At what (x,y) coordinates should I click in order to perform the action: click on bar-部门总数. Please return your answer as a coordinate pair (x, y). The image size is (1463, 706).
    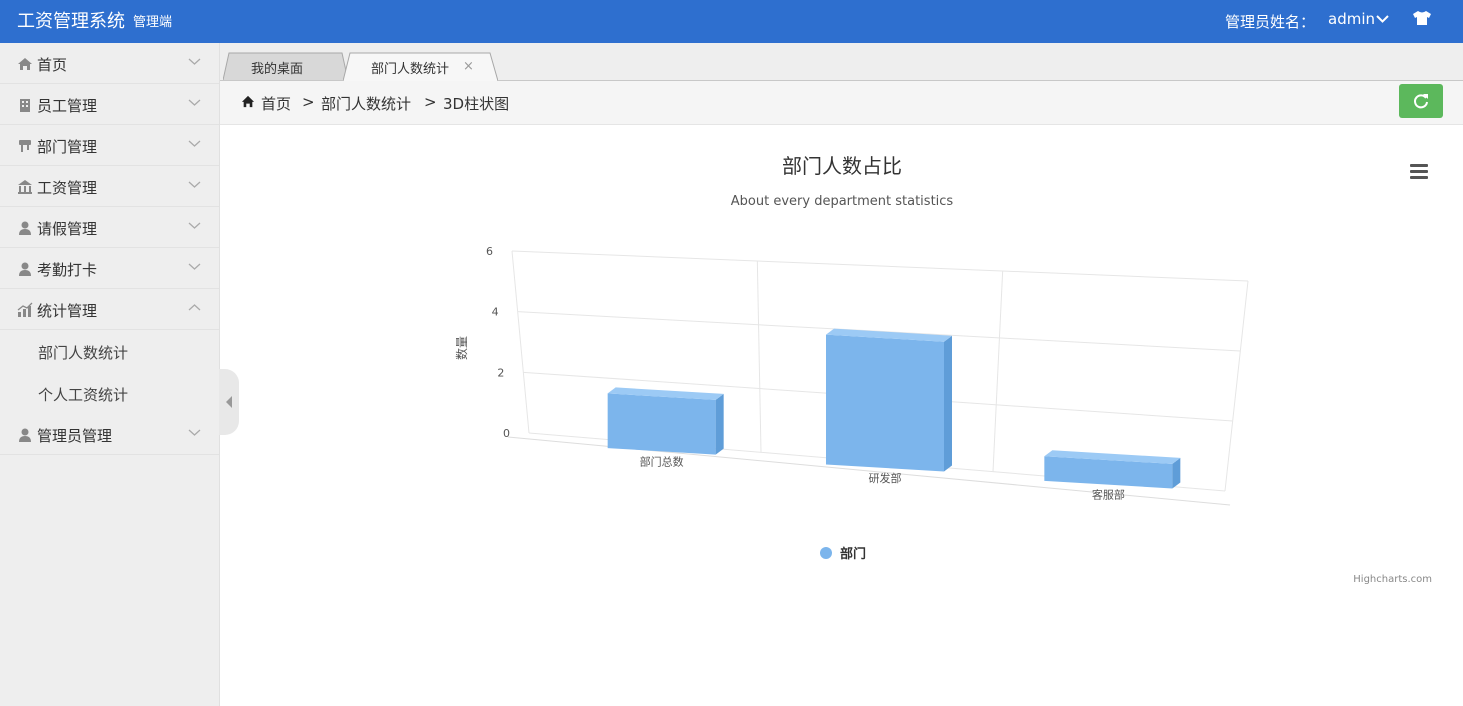
    Looking at the image, I should click on (665, 421).